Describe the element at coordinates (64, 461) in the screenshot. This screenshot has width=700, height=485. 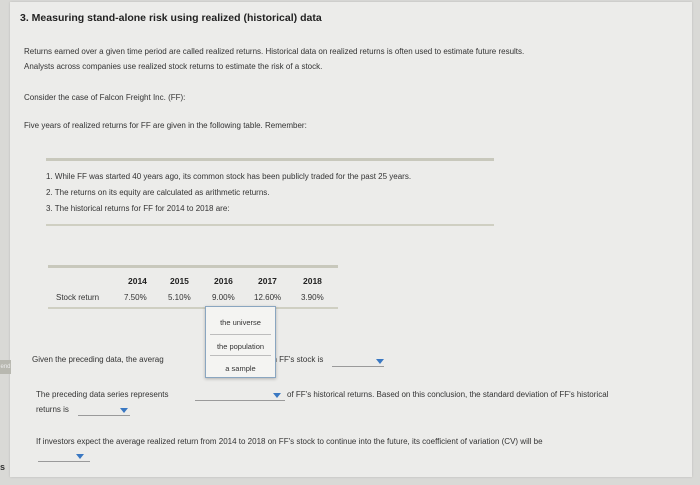
I see `q3-answer-blank` at that location.